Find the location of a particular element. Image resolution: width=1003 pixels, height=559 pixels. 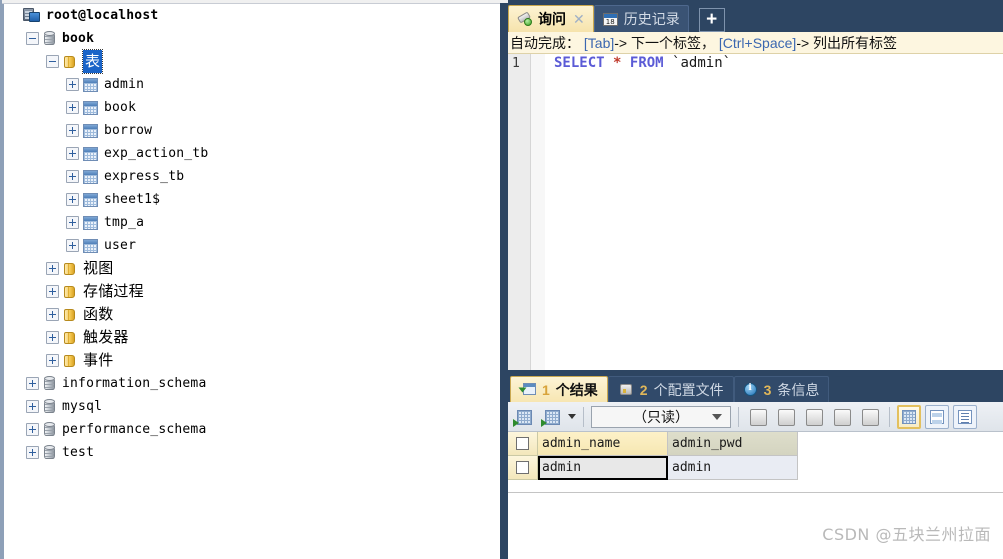

column-header: admin_pwd is located at coordinates (733, 444).